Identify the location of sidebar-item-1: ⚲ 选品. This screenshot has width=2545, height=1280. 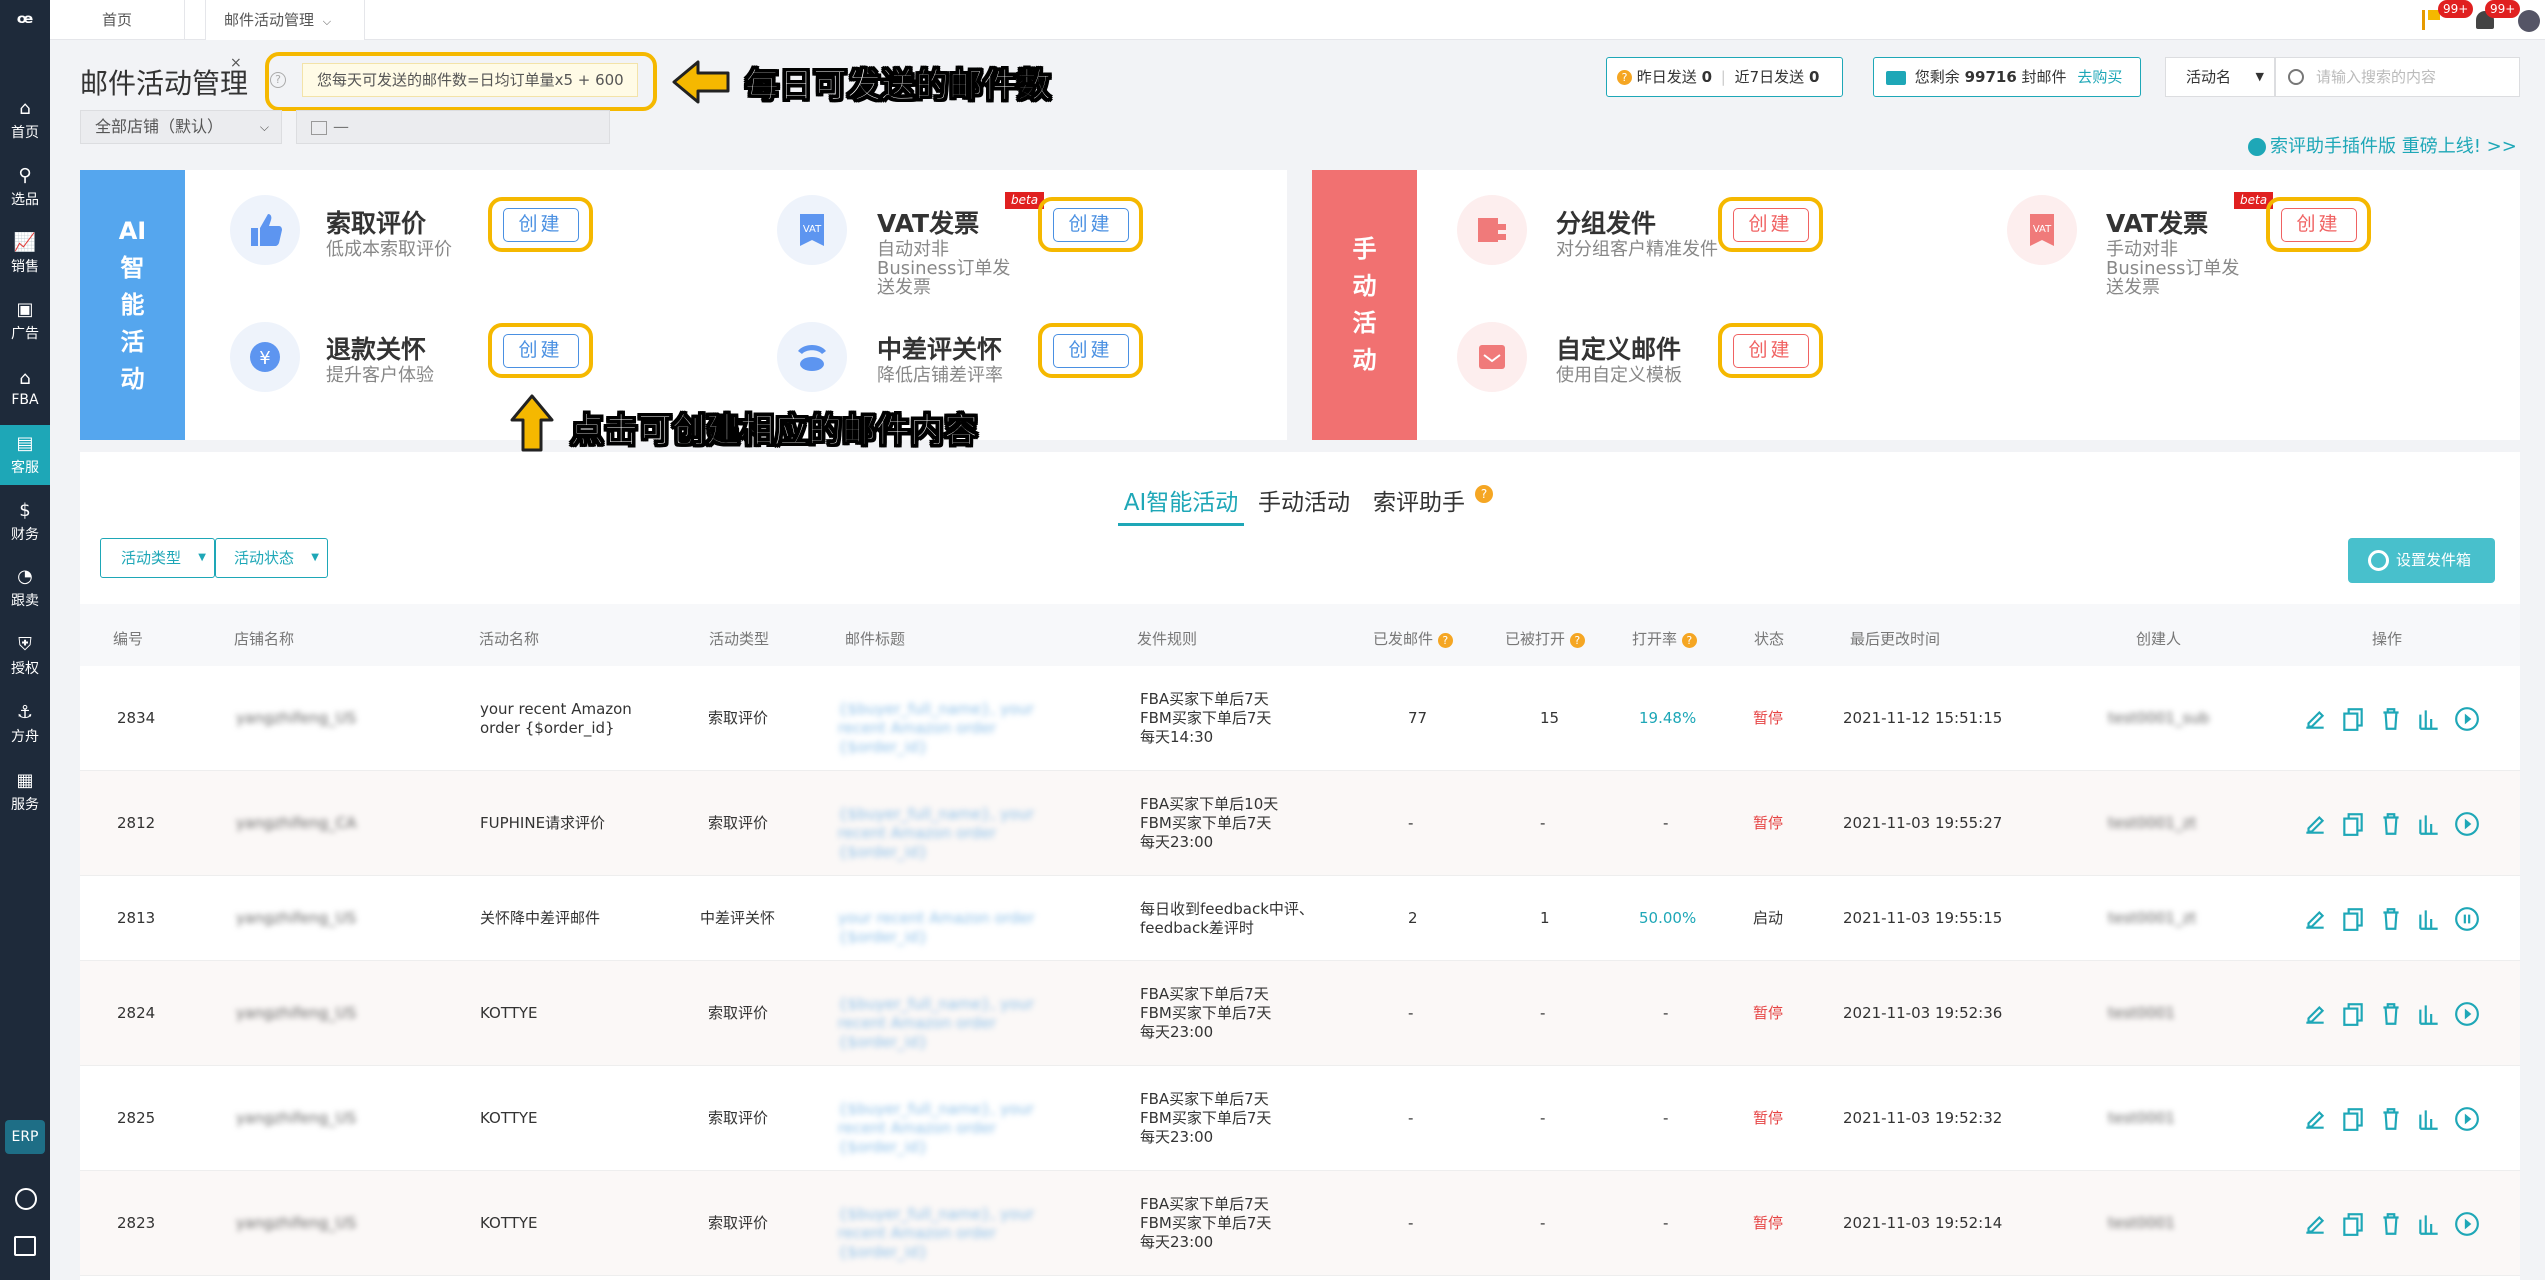
(25, 187).